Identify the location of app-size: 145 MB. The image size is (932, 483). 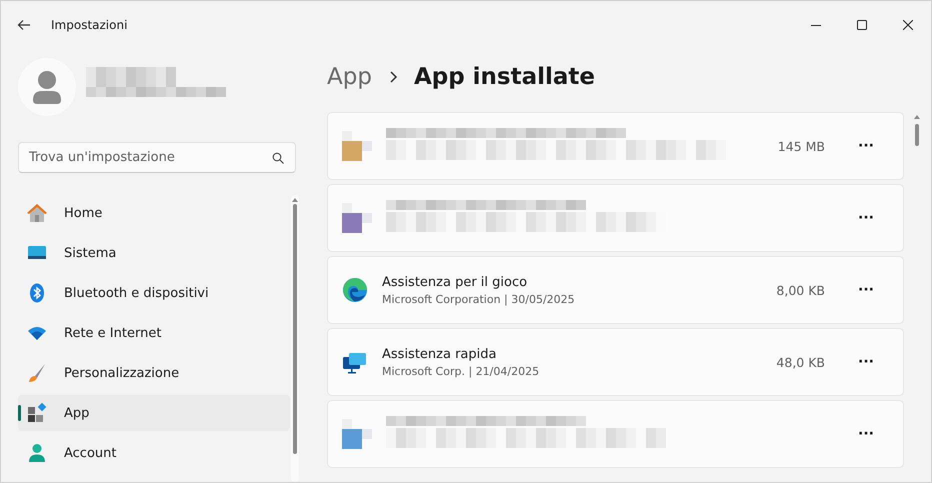
(801, 146).